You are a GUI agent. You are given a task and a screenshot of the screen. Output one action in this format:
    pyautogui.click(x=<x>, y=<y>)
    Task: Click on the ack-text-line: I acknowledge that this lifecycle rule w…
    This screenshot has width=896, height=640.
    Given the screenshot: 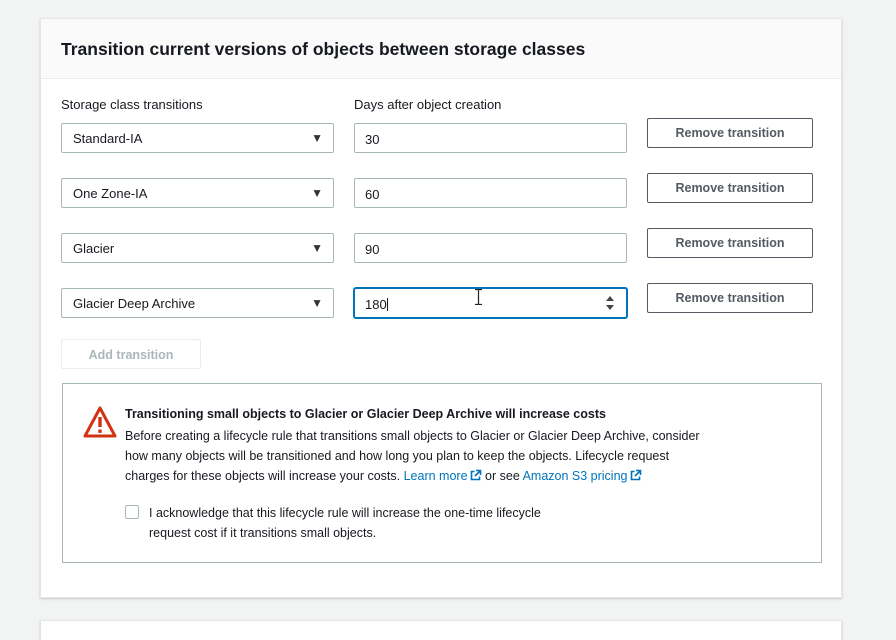 What is the action you would take?
    pyautogui.click(x=345, y=513)
    